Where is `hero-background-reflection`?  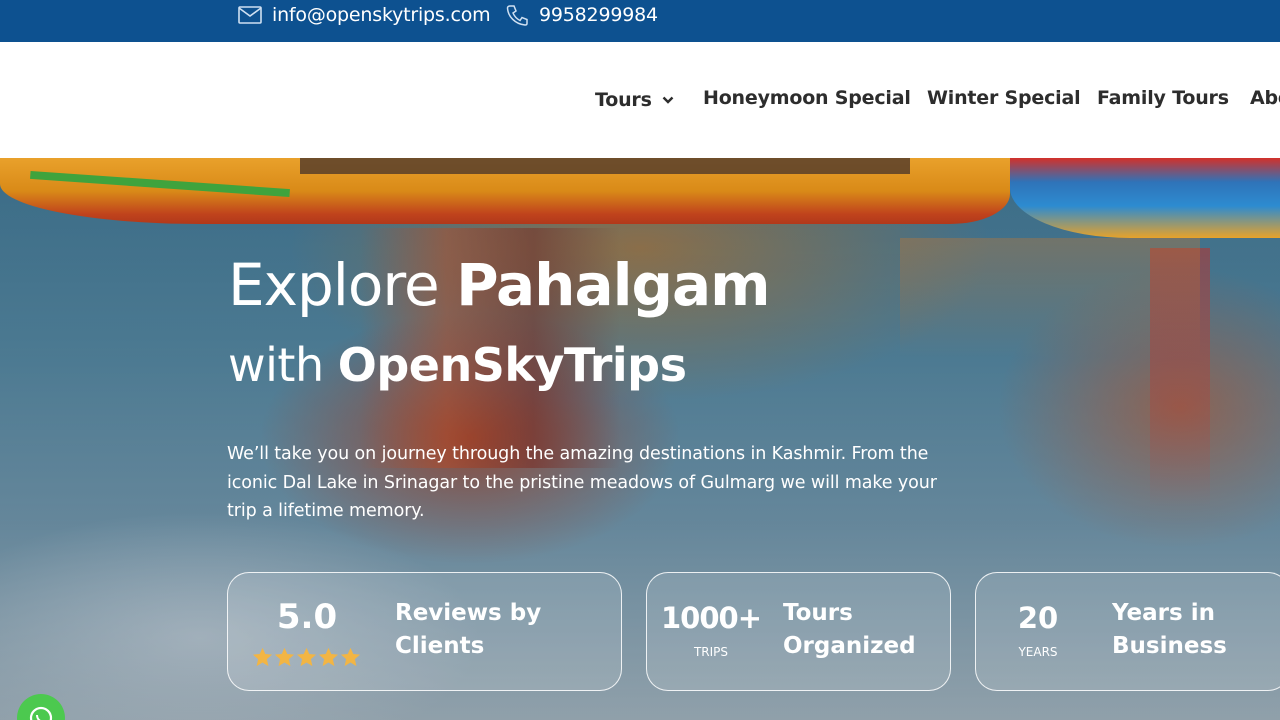 hero-background-reflection is located at coordinates (1050, 298).